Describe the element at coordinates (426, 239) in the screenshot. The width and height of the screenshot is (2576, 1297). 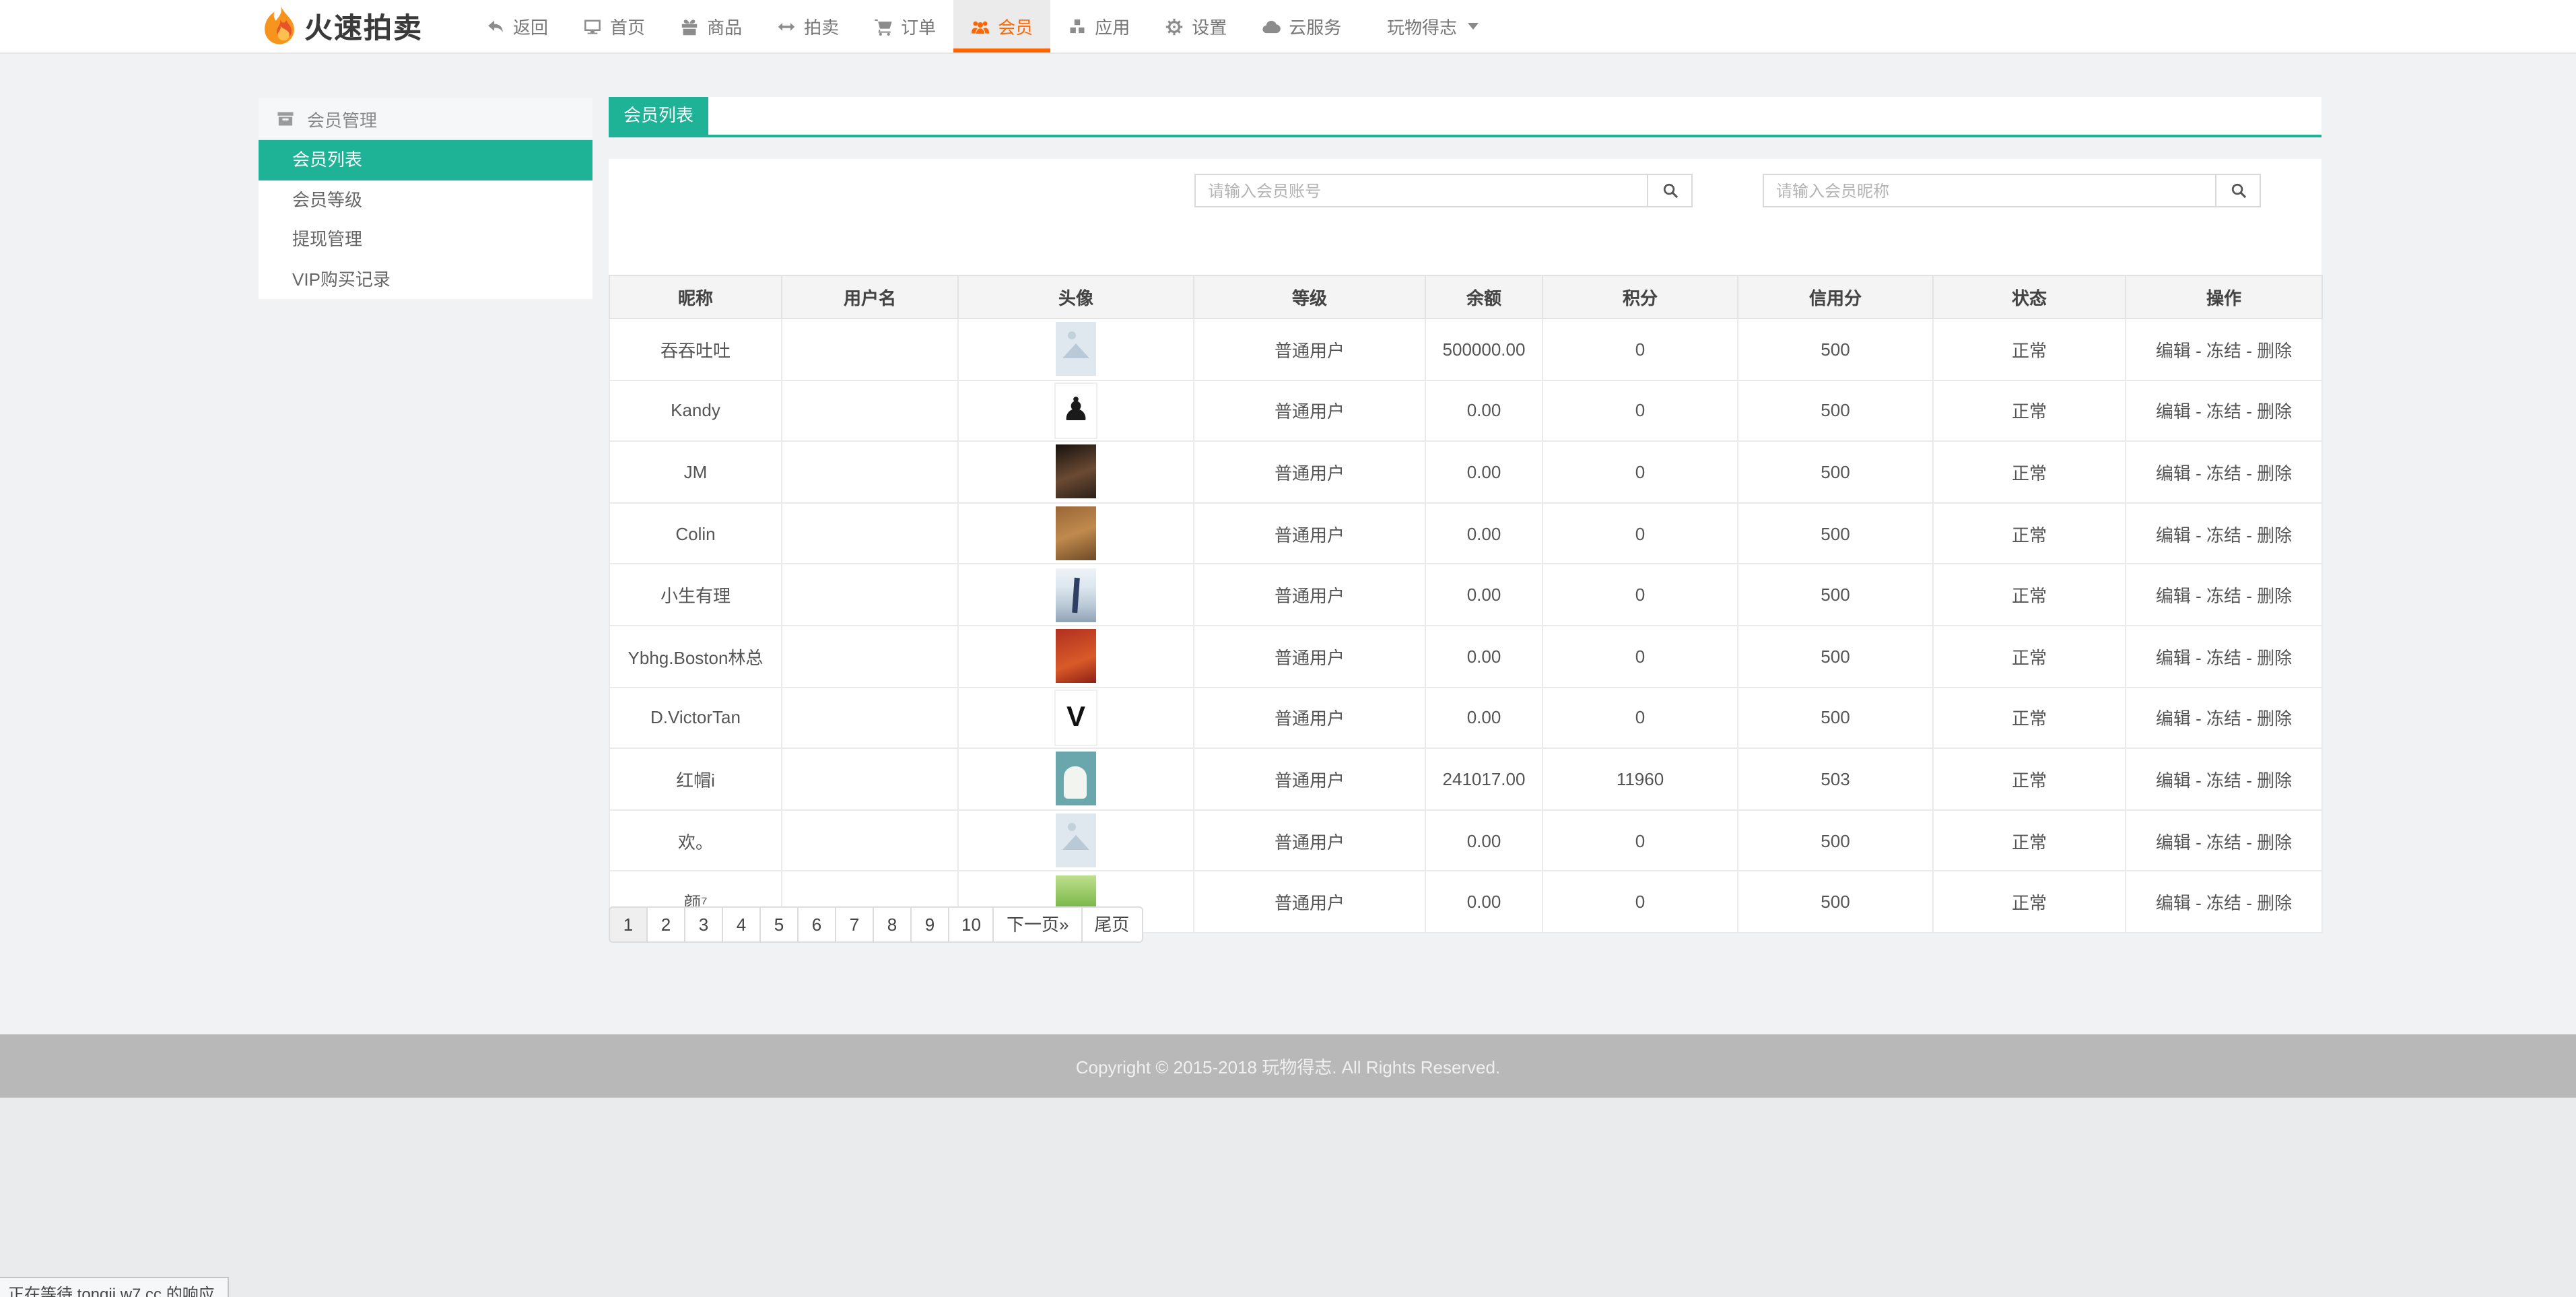
I see `sidebar-item-withdraw-management: 提现管理` at that location.